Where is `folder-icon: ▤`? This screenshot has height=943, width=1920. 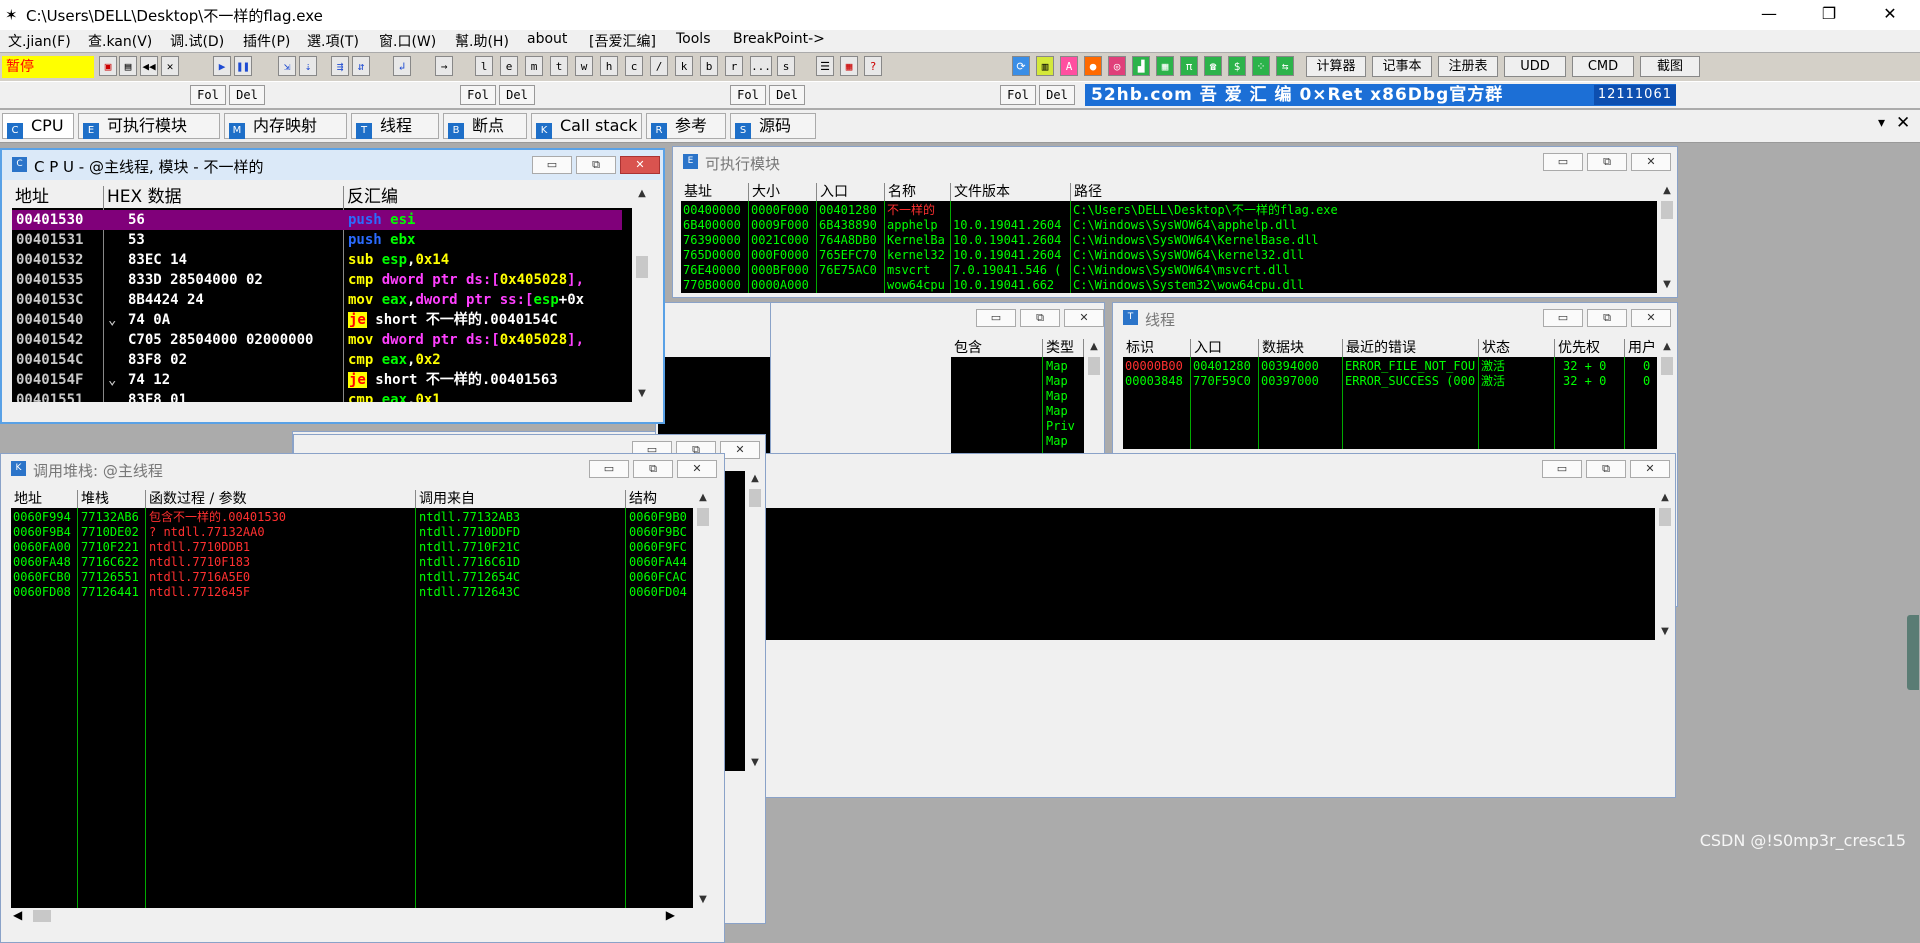 folder-icon: ▤ is located at coordinates (128, 66).